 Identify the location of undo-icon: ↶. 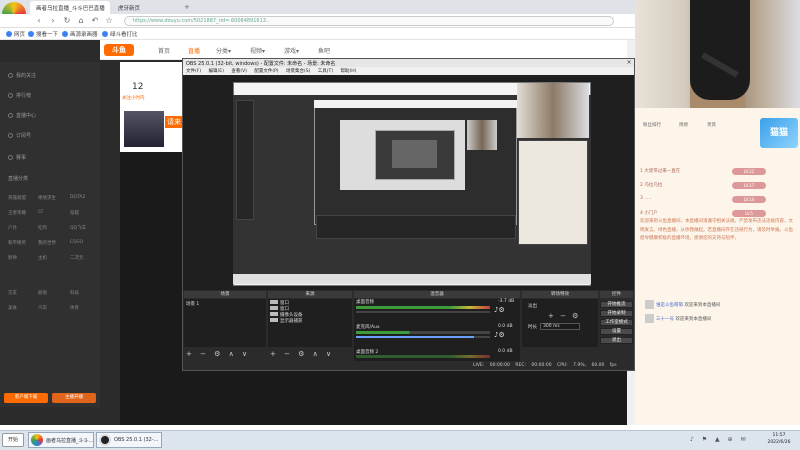
(95, 21).